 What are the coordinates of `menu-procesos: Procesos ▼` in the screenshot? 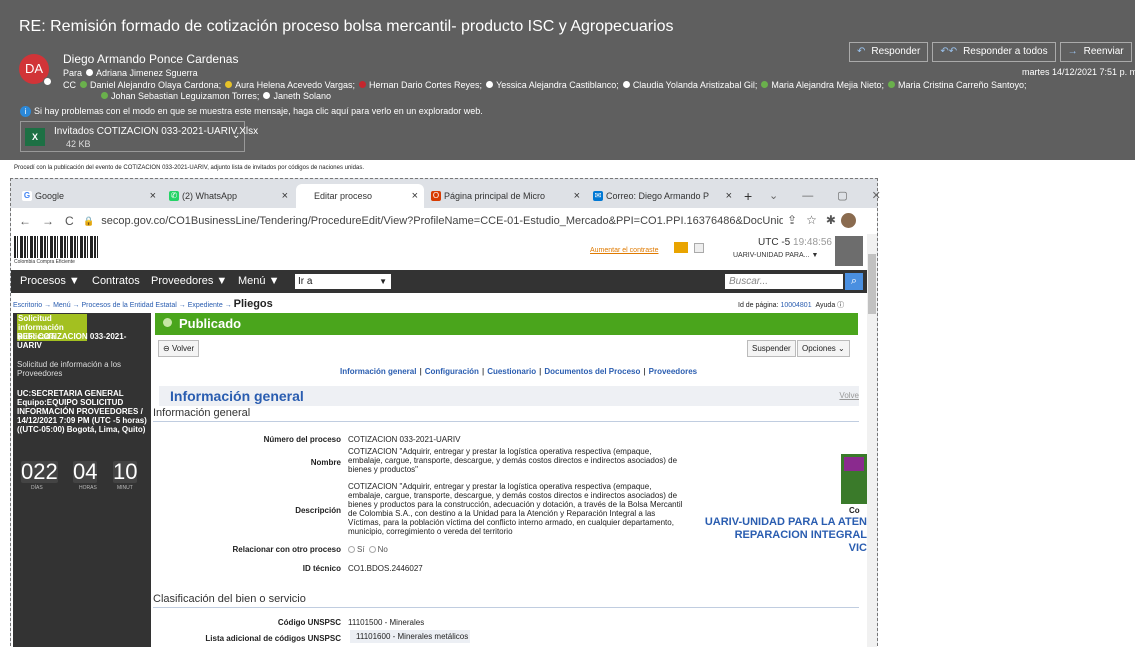 It's located at (50, 281).